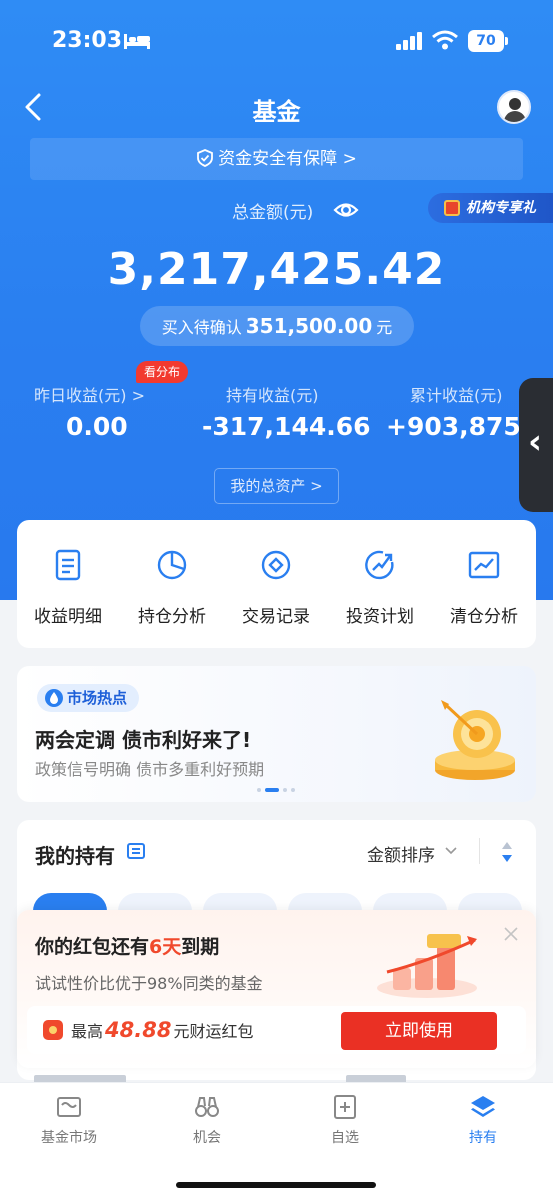 The width and height of the screenshot is (553, 1200). Describe the element at coordinates (172, 565) in the screenshot. I see `pie-chart-icon` at that location.